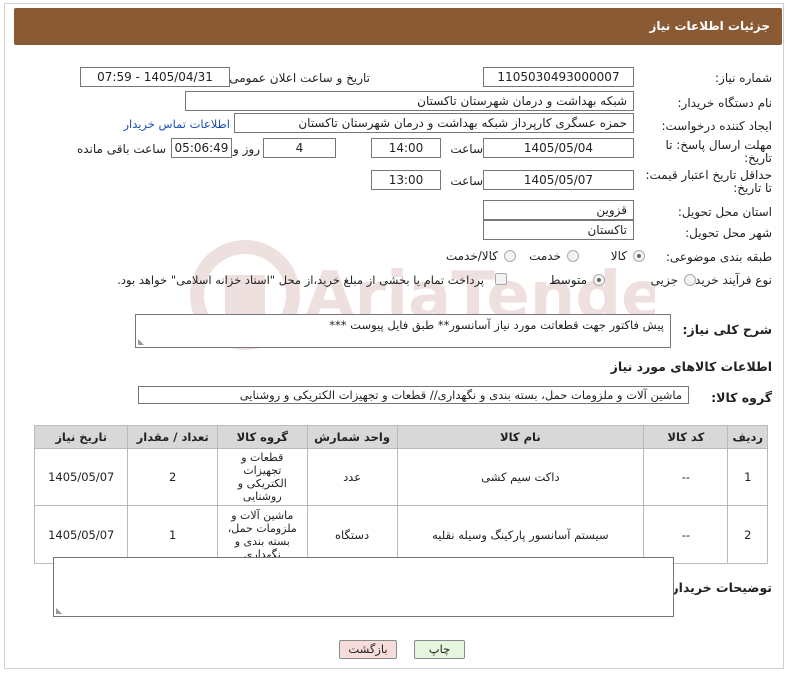 Image resolution: width=788 pixels, height=675 pixels. I want to click on col-row: ردیف, so click(747, 437).